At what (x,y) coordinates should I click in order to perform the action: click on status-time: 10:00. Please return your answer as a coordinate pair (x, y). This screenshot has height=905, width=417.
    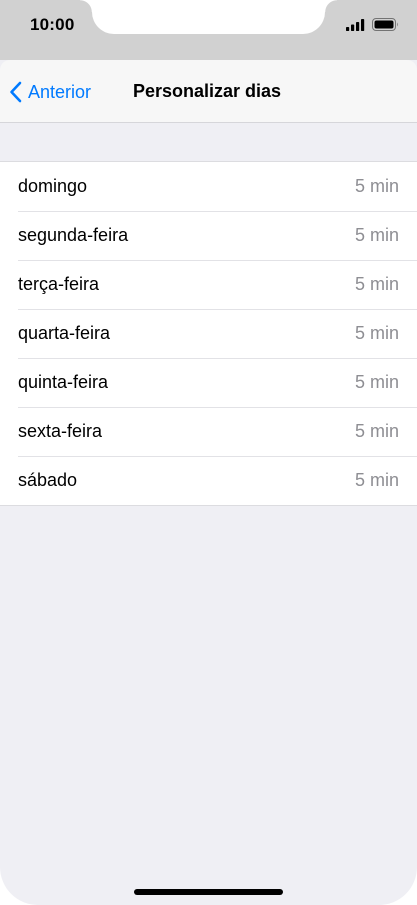
    Looking at the image, I should click on (52, 24).